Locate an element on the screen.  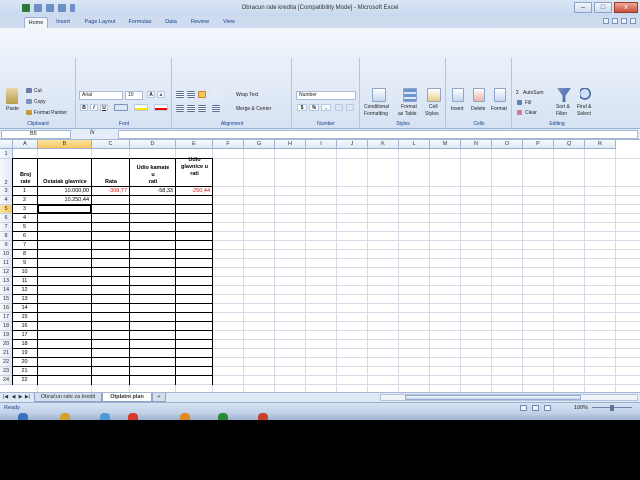
copy-button: Copy is located at coordinates (40, 102).